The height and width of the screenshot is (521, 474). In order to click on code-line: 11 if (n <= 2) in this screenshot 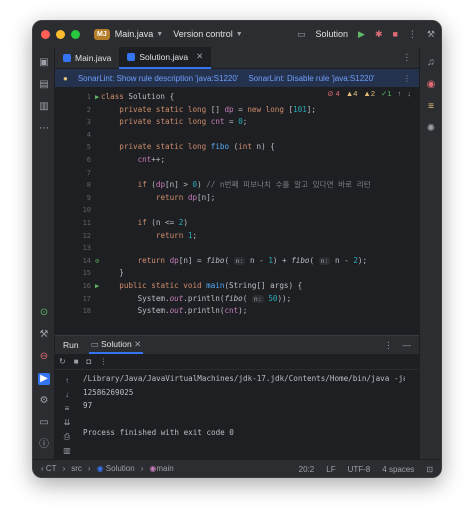, I will do `click(237, 223)`.